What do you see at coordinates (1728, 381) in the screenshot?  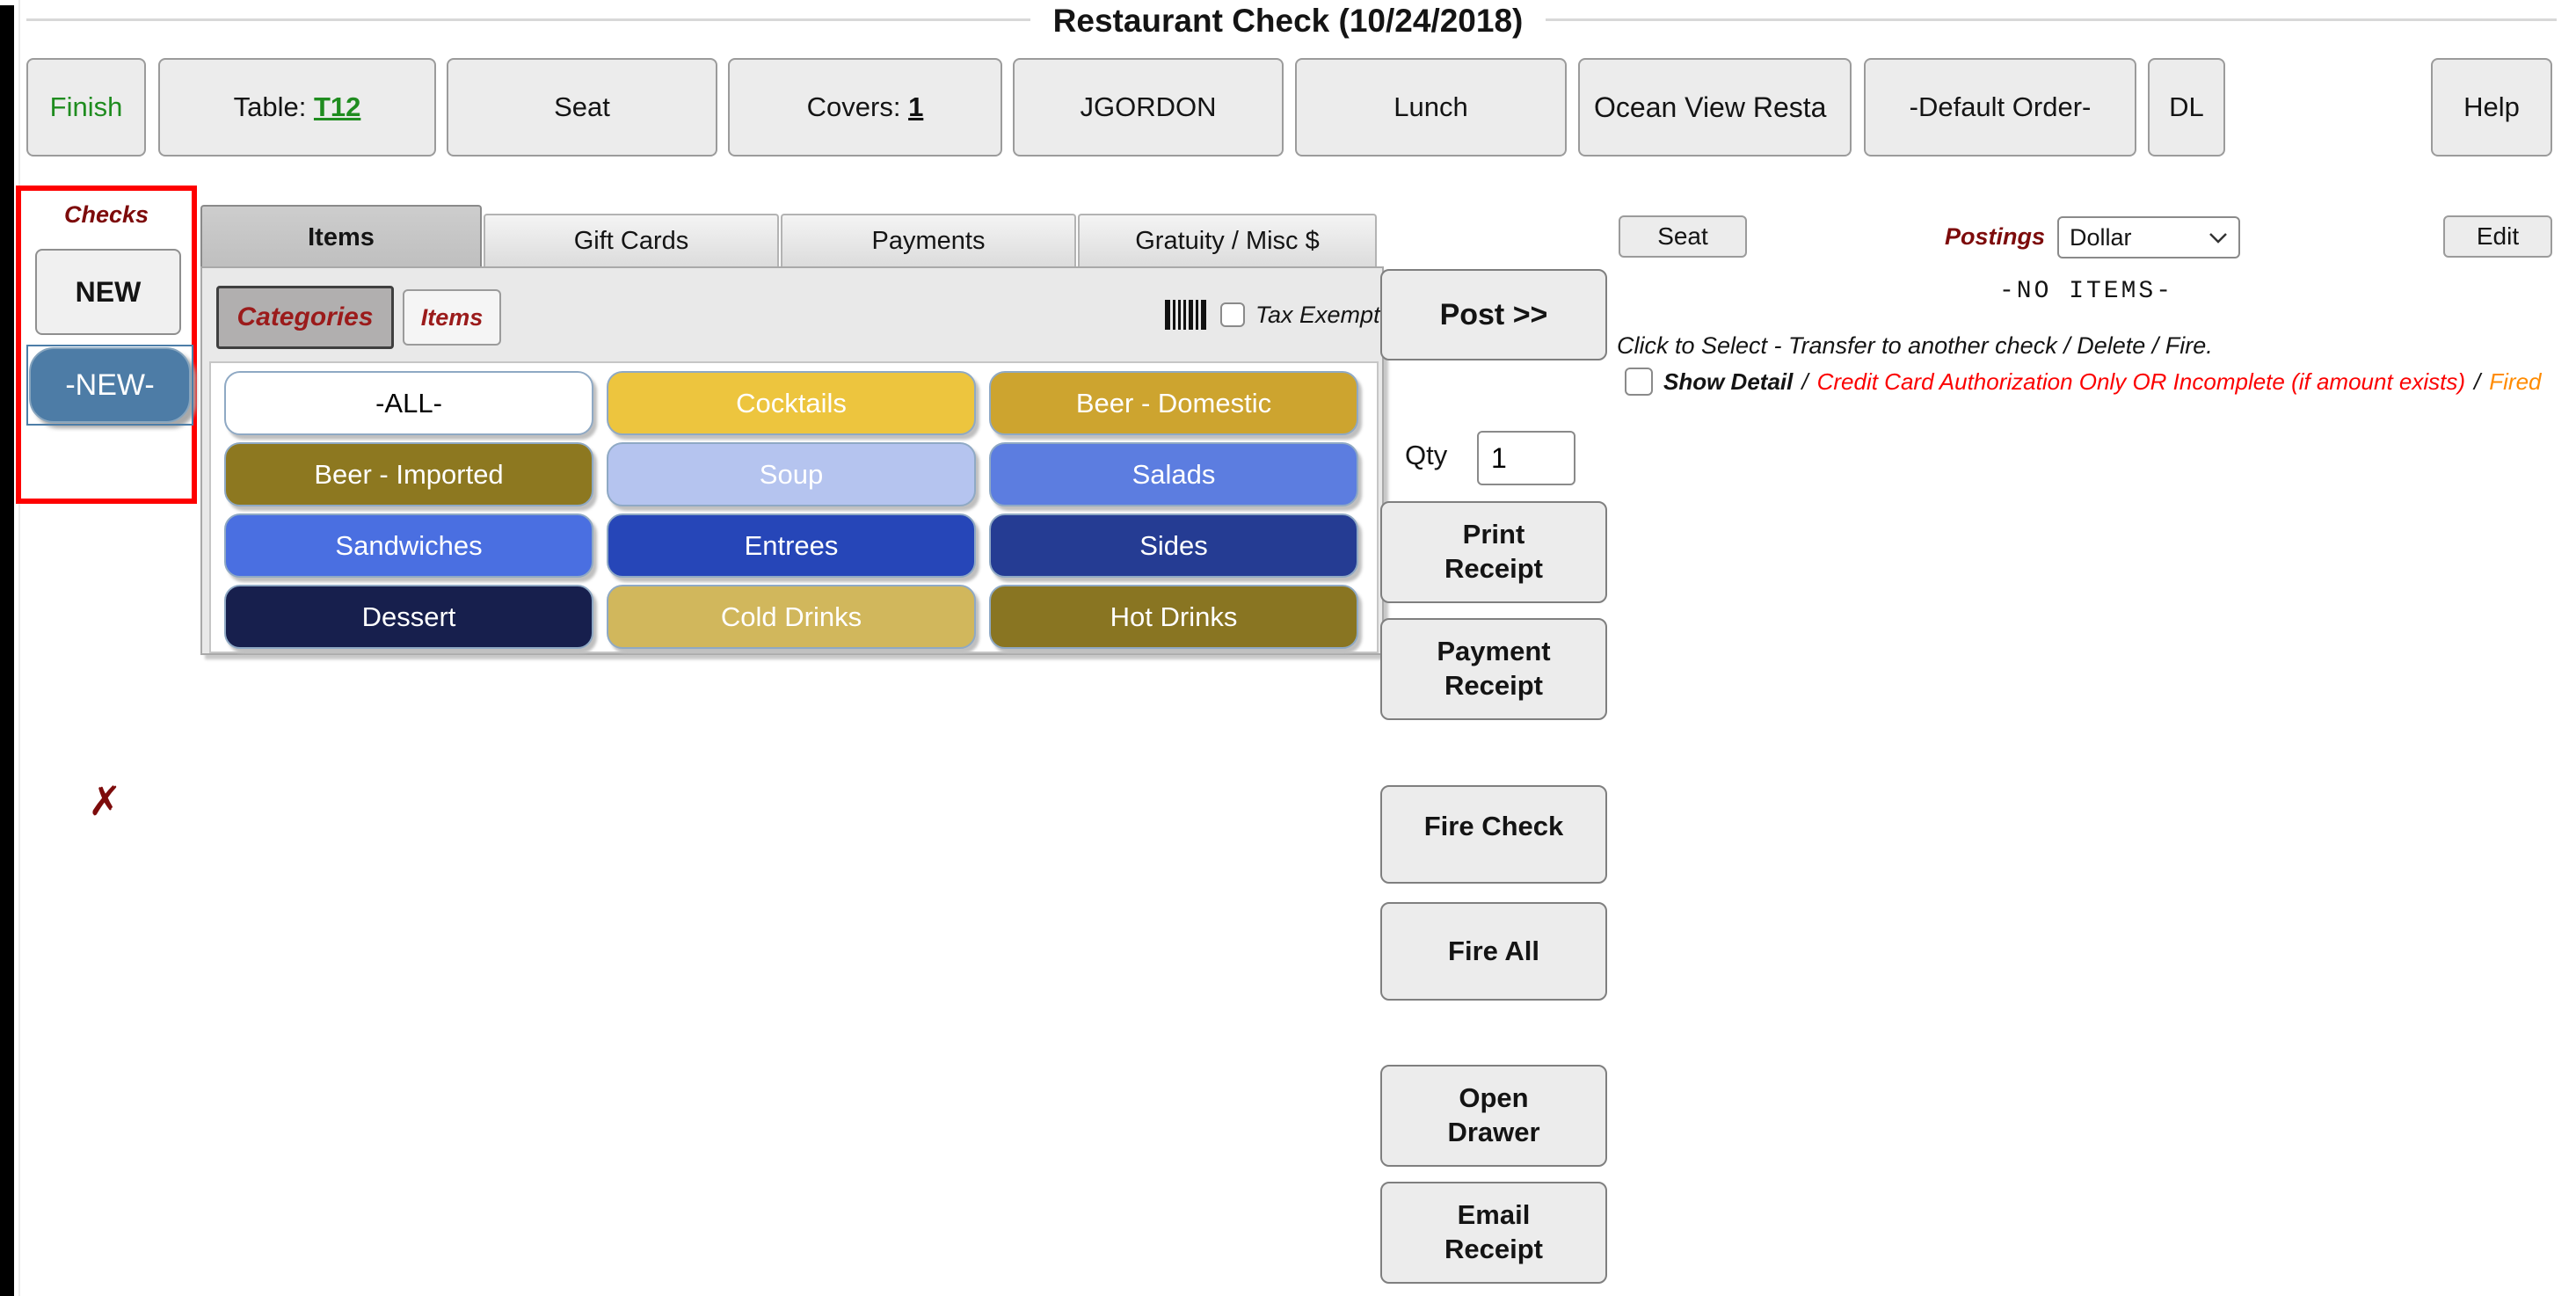 I see `show-detail-label: Show Detail` at bounding box center [1728, 381].